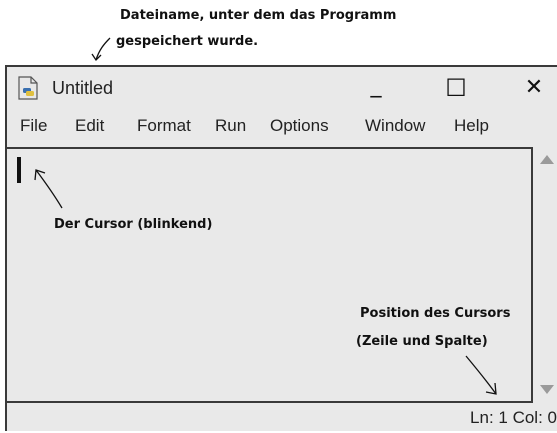  What do you see at coordinates (471, 126) in the screenshot?
I see `menu-help: Help` at bounding box center [471, 126].